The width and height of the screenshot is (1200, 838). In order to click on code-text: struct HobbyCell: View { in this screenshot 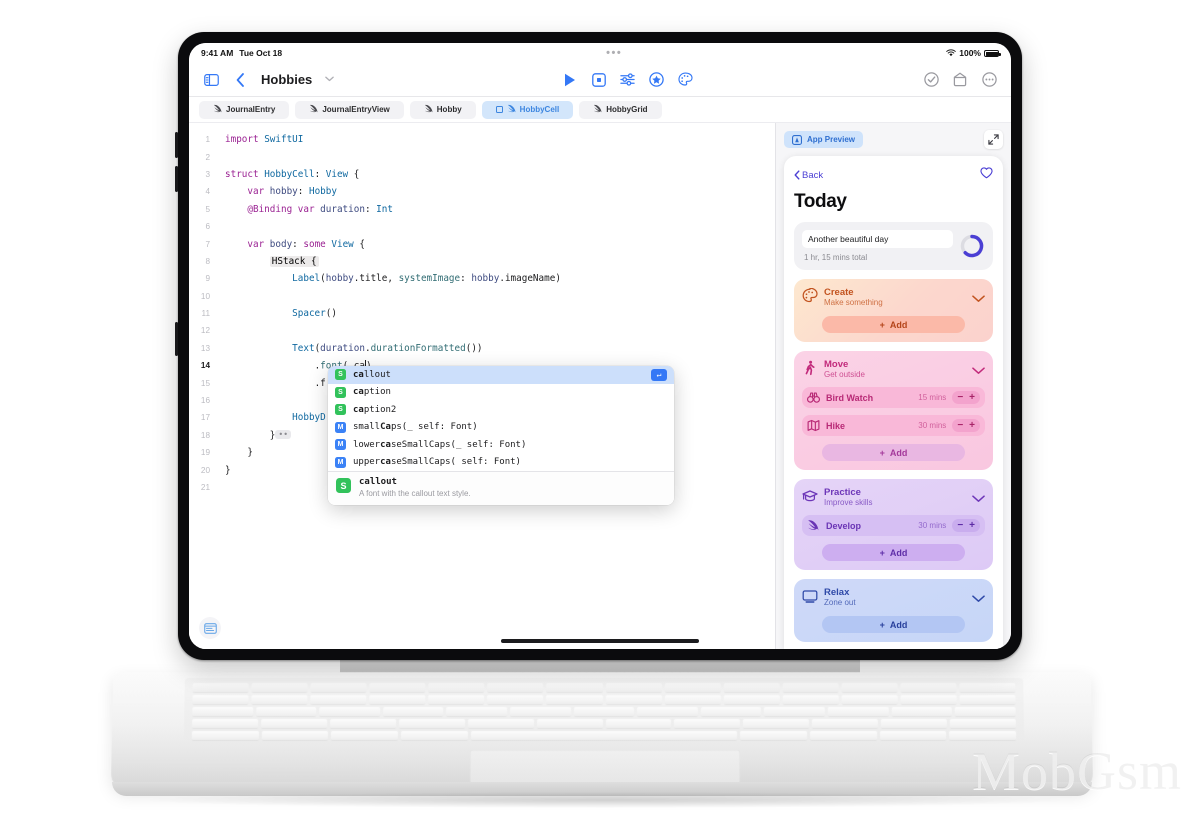, I will do `click(289, 174)`.